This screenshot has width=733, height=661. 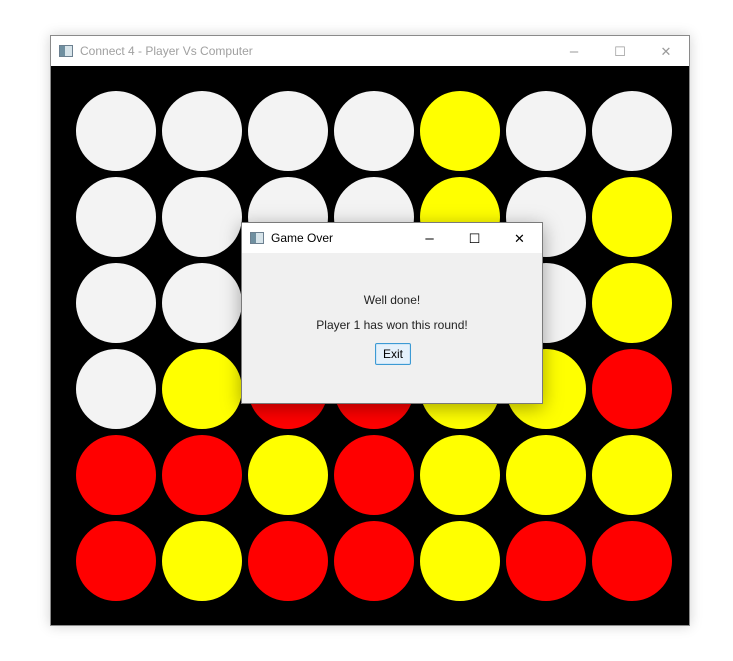 What do you see at coordinates (288, 561) in the screenshot?
I see `board-cell-r6-c3-red` at bounding box center [288, 561].